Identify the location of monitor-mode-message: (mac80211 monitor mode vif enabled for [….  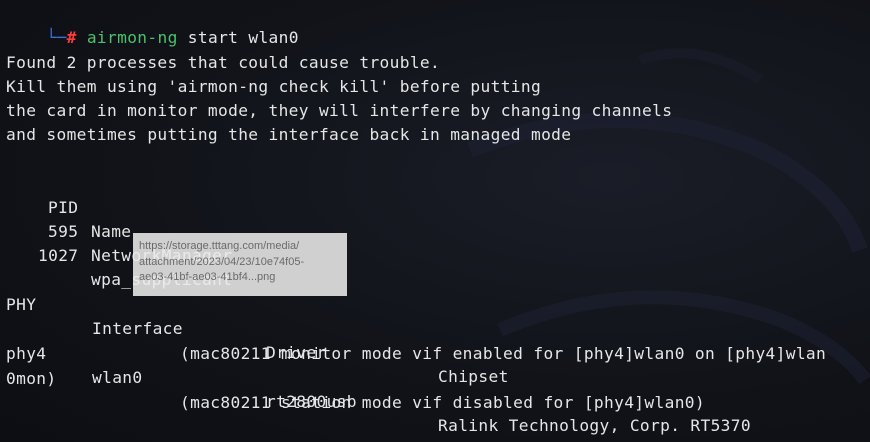
(503, 353).